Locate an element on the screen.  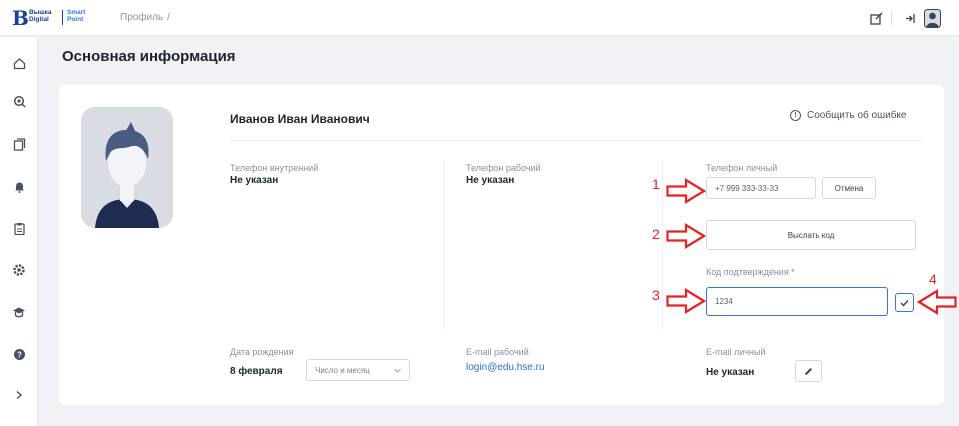
breadcrumb-profile: Профиль is located at coordinates (141, 17).